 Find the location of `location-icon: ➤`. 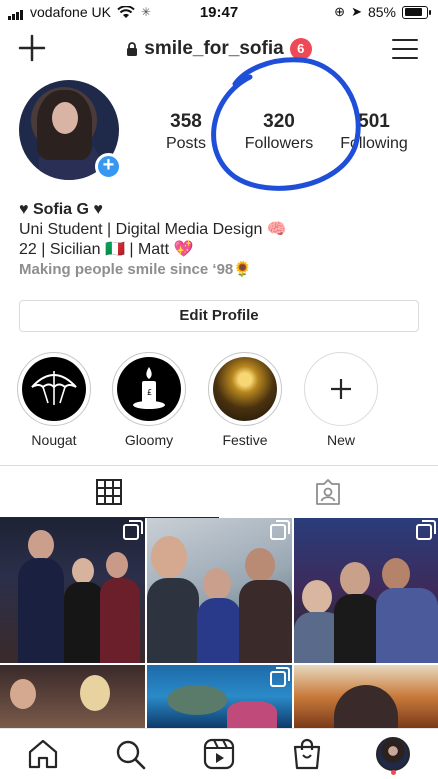

location-icon: ➤ is located at coordinates (356, 11).